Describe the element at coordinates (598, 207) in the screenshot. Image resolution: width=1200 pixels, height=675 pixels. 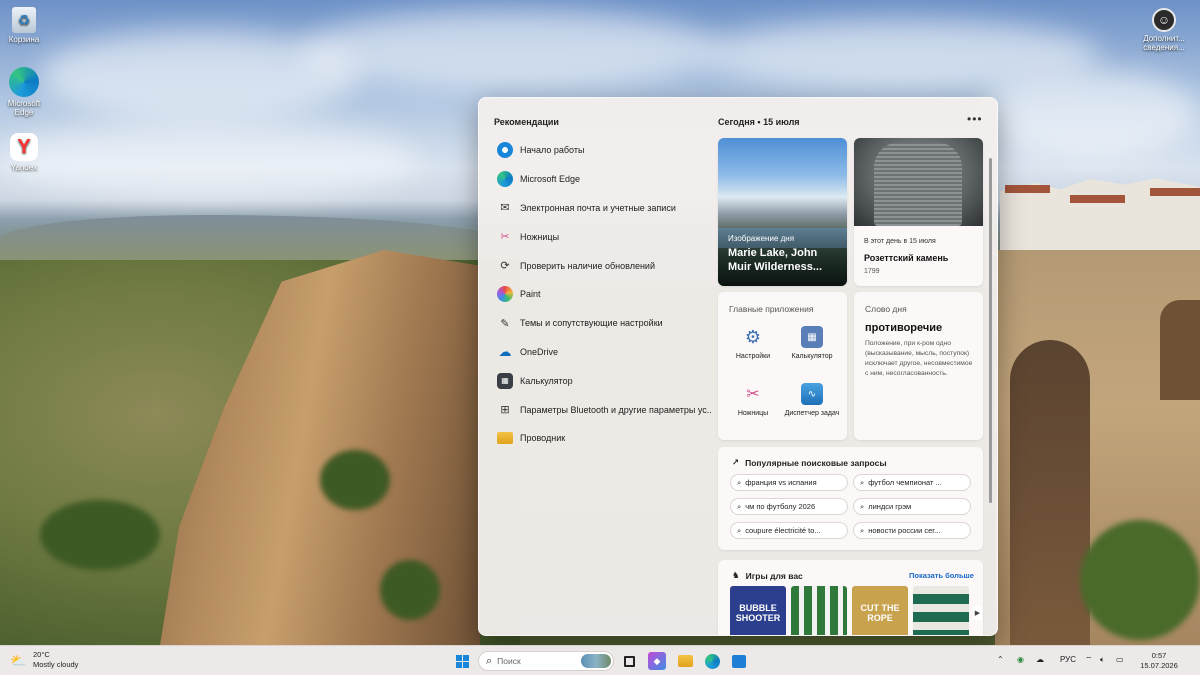
I see `recommendation-label: Электронная почта и учетные записи` at that location.